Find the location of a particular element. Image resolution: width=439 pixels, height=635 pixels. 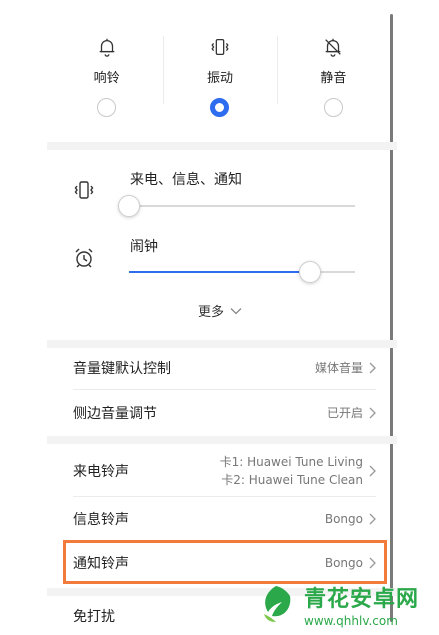

row-label: 免打扰 is located at coordinates (94, 617).